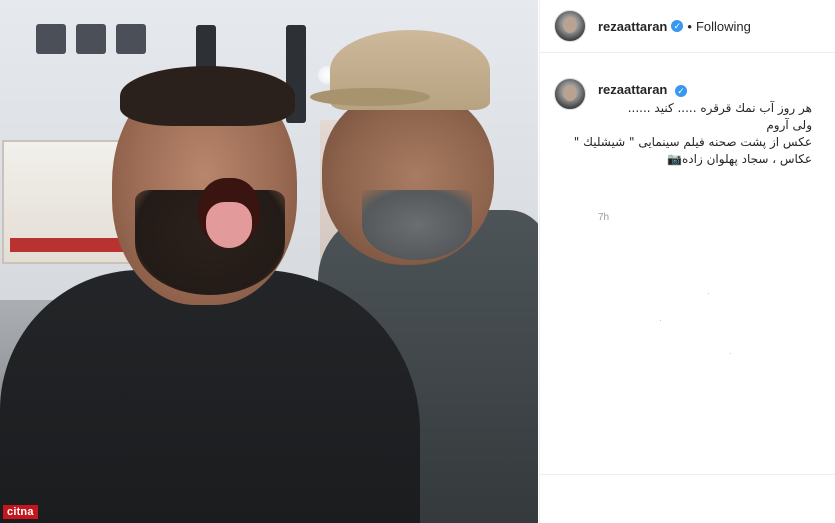 Image resolution: width=835 pixels, height=523 pixels. I want to click on header-username: rezaattaran, so click(632, 26).